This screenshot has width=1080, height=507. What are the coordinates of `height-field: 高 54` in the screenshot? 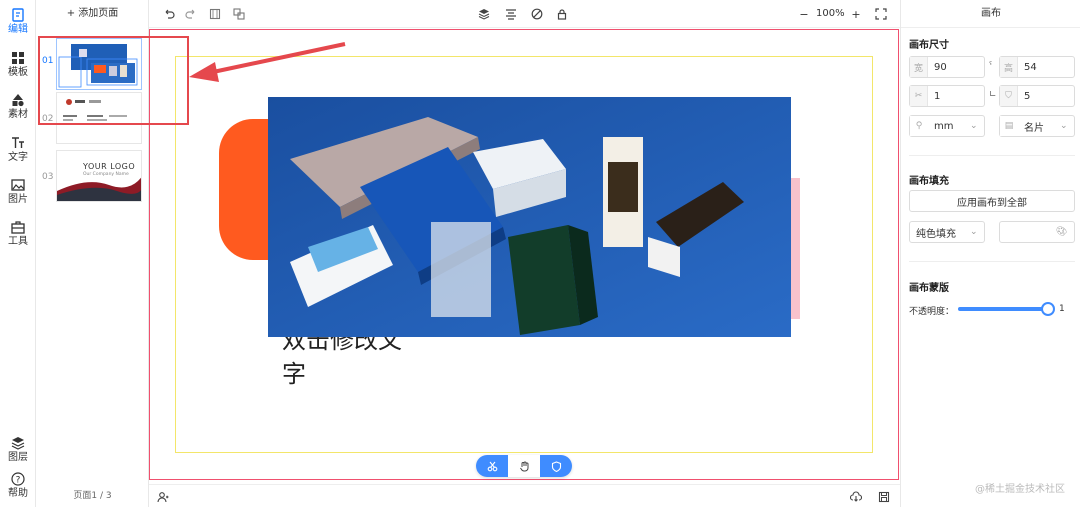 It's located at (1037, 67).